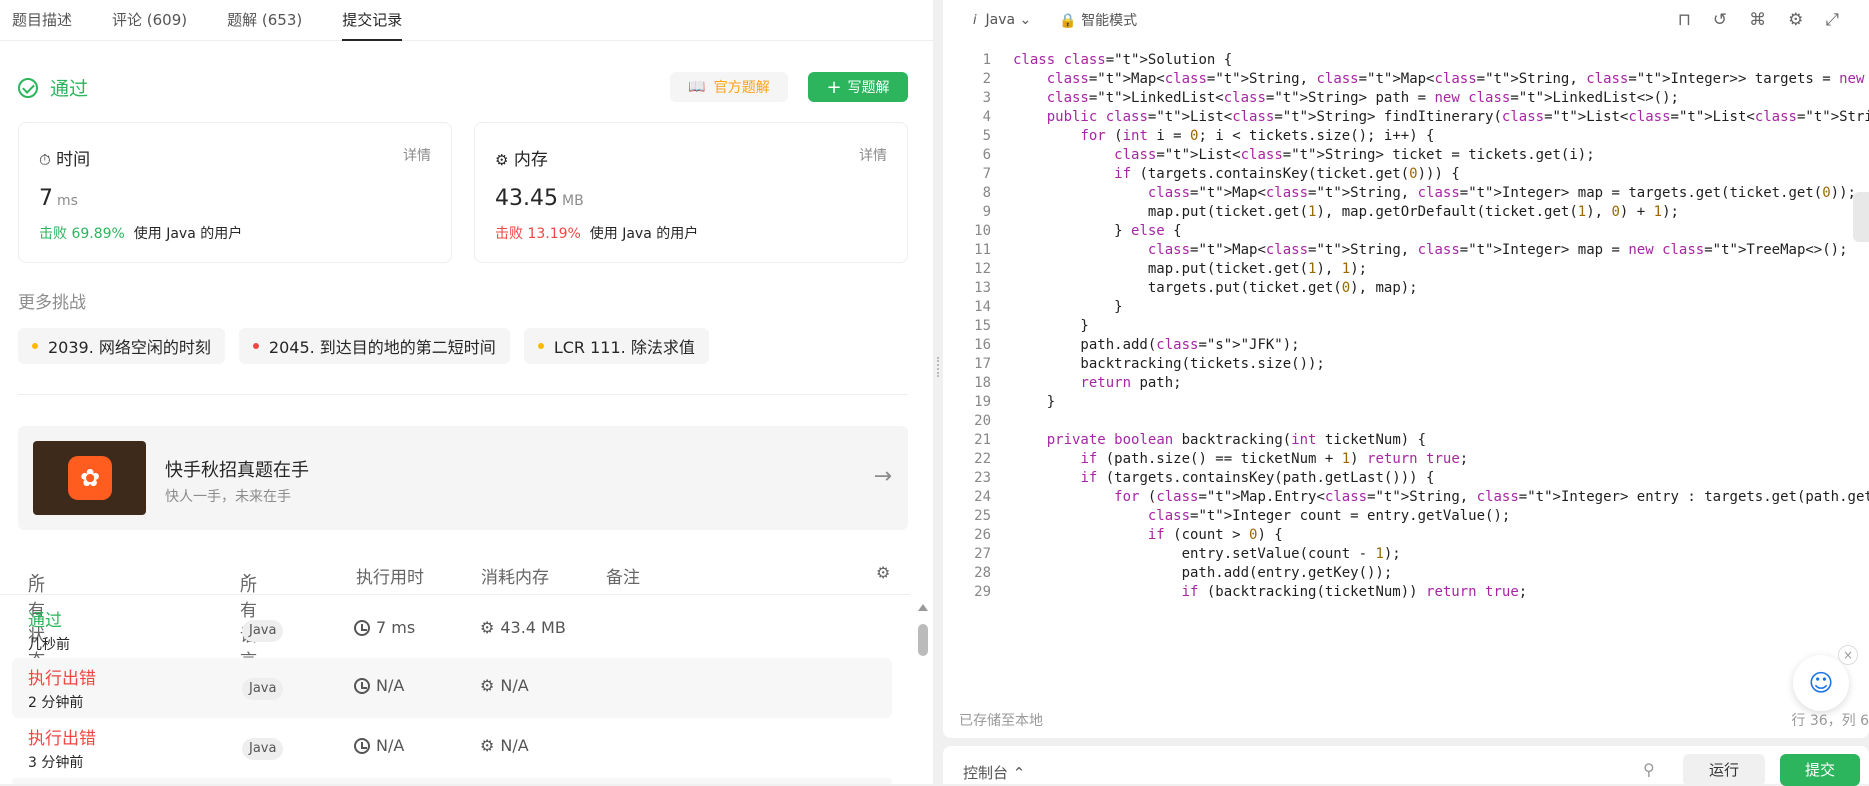 This screenshot has width=1869, height=786. What do you see at coordinates (729, 87) in the screenshot?
I see `official-solution-button: 📖 官方题解` at bounding box center [729, 87].